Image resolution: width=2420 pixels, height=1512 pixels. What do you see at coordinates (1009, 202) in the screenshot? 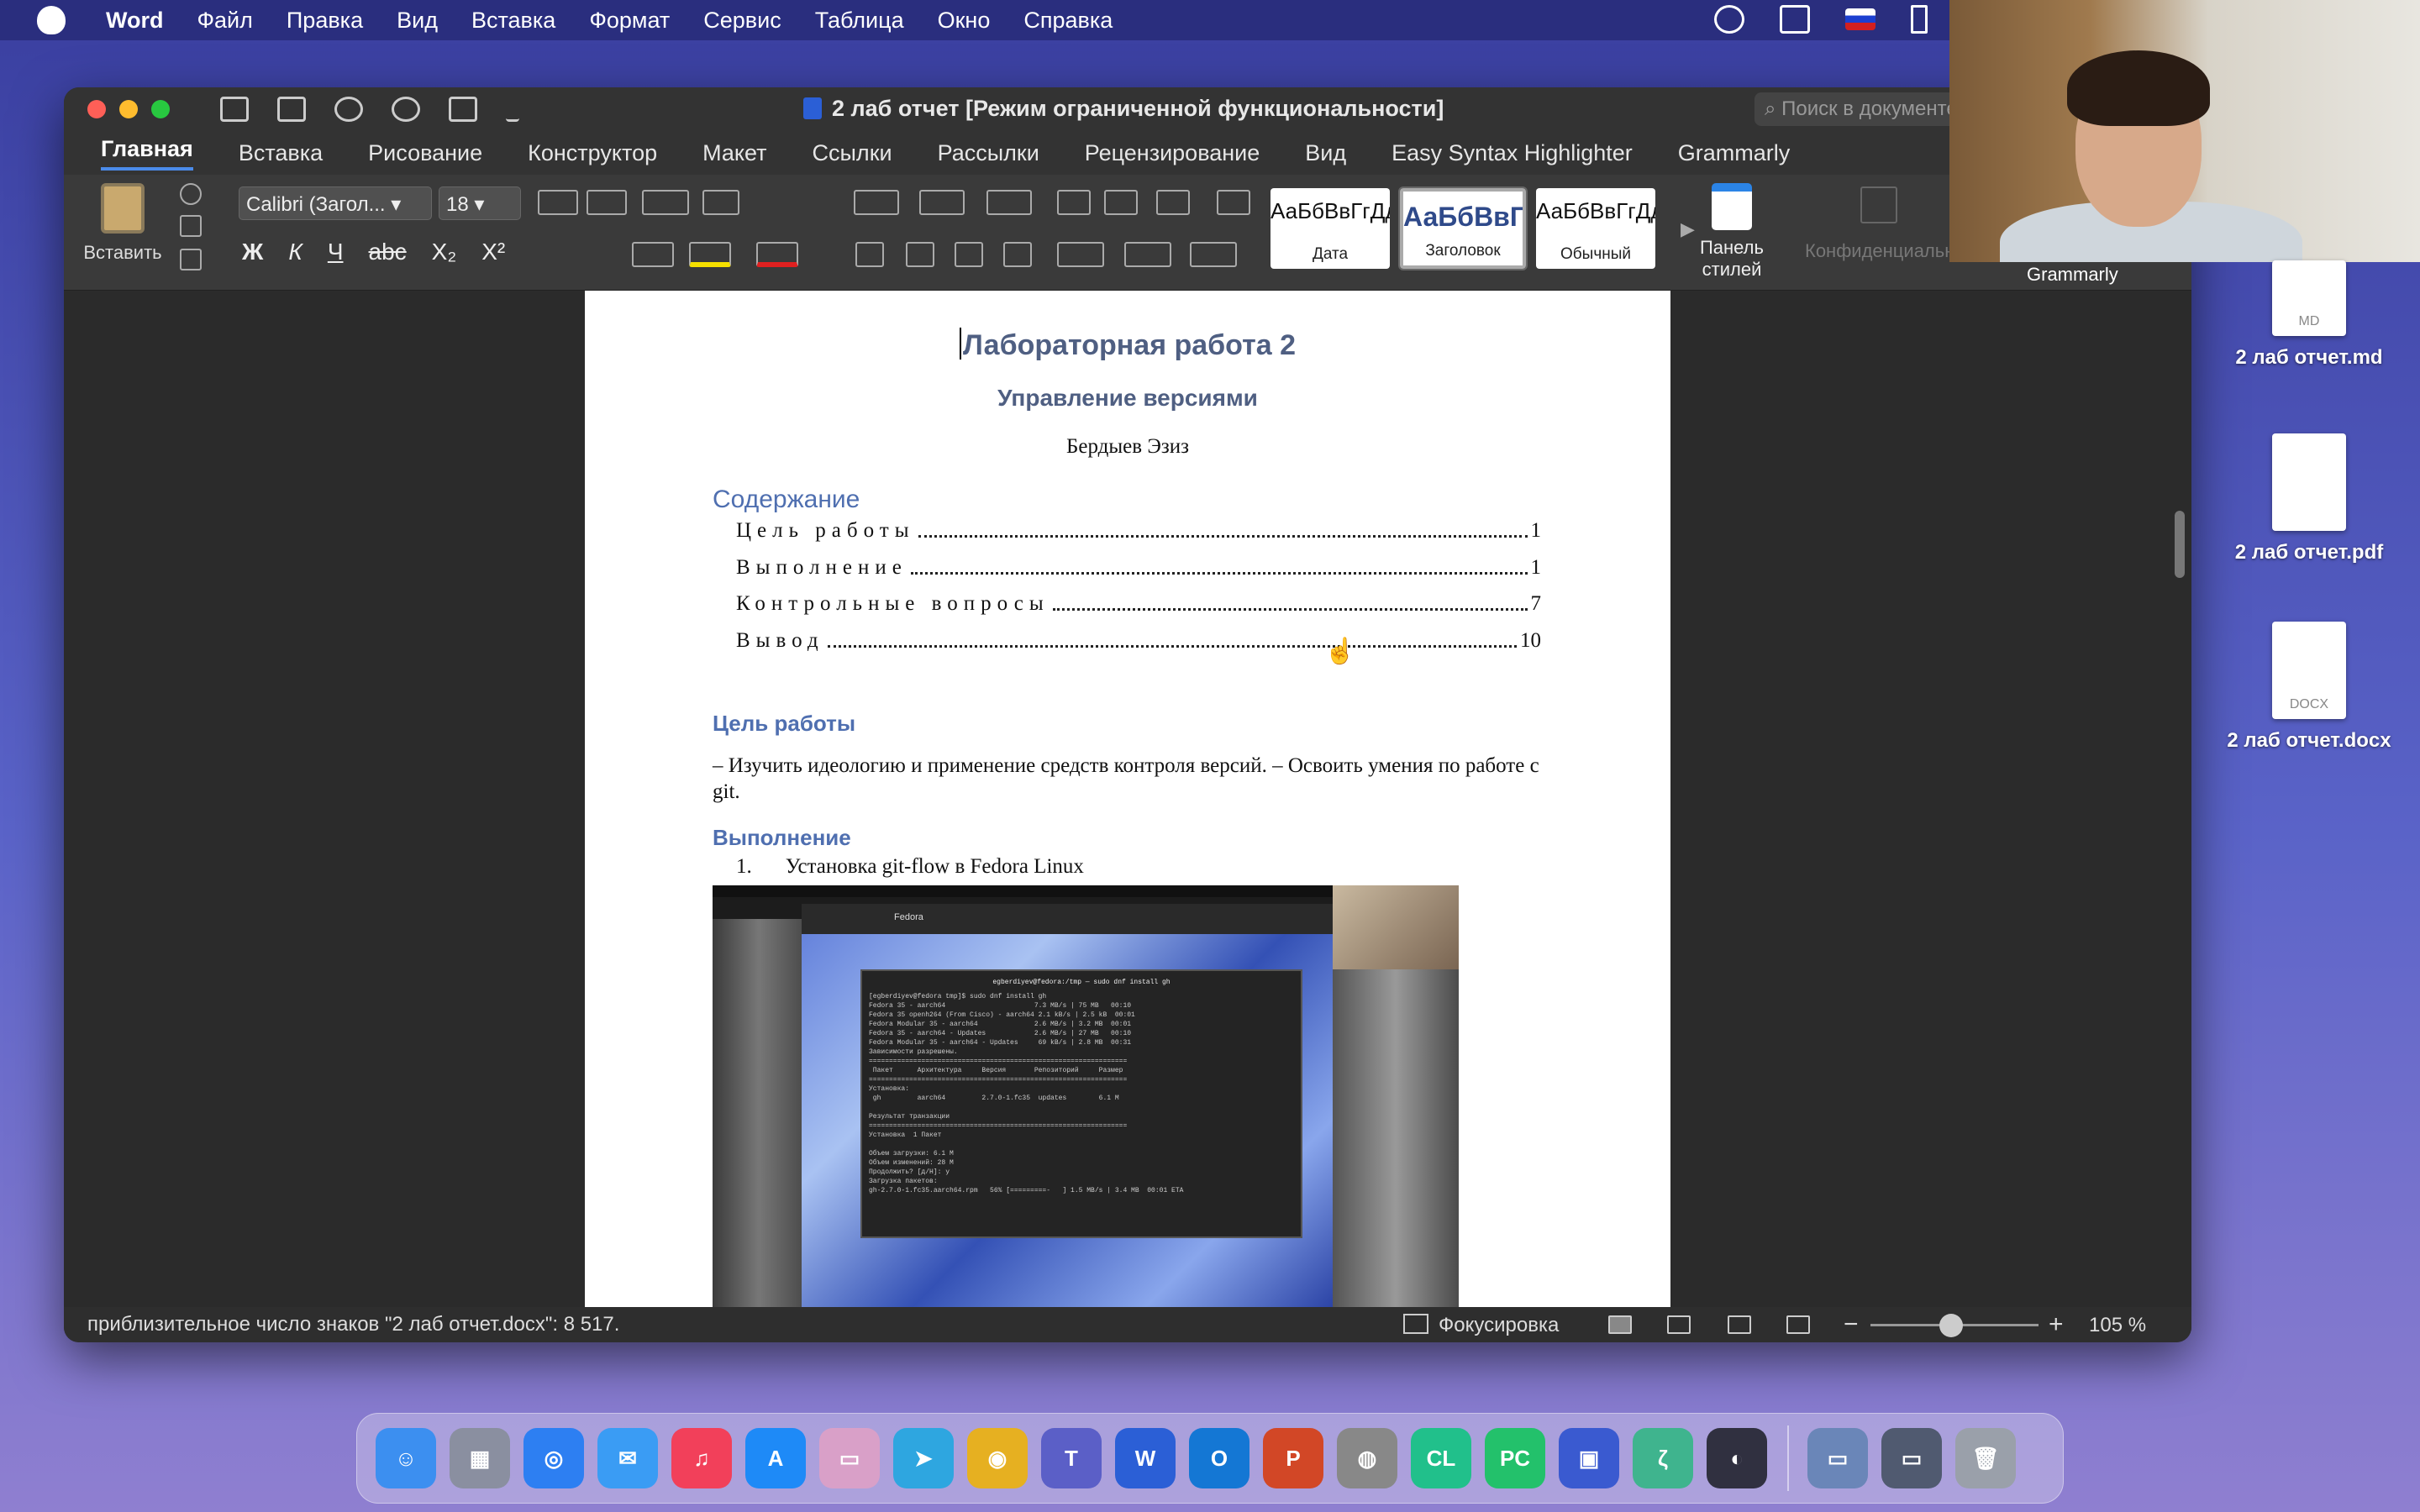
I see `multilevel-list-icon` at bounding box center [1009, 202].